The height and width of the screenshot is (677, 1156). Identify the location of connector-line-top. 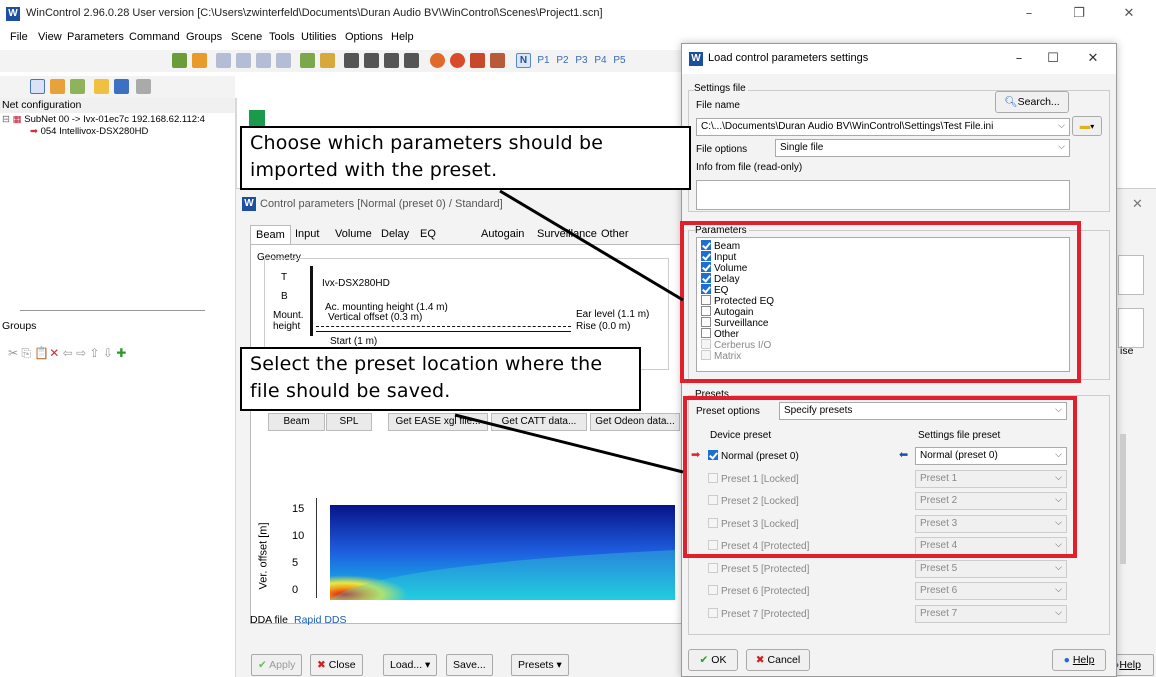
(591, 245).